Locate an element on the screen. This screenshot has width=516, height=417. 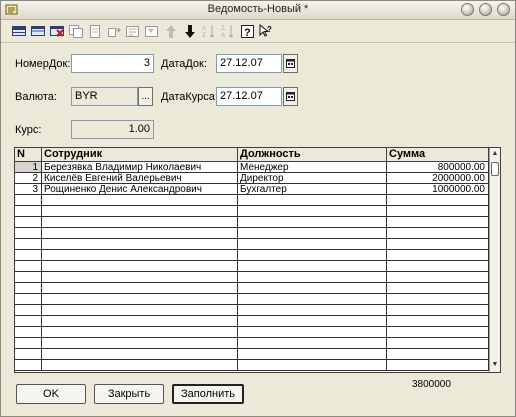
help-icon: ? is located at coordinates (247, 31).